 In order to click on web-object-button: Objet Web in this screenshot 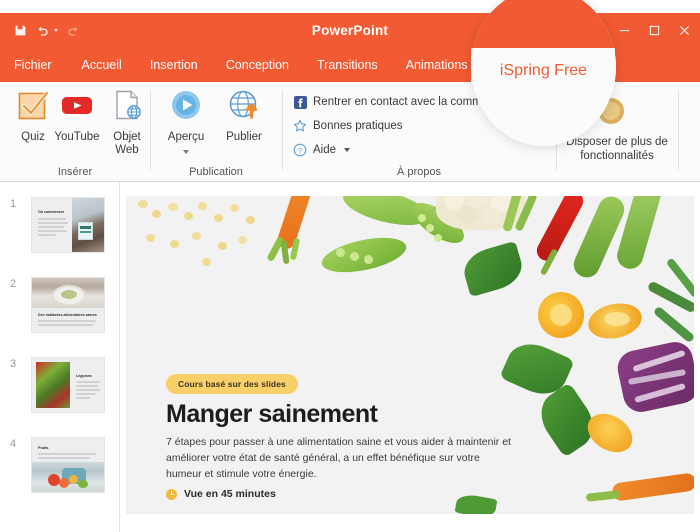, I will do `click(127, 122)`.